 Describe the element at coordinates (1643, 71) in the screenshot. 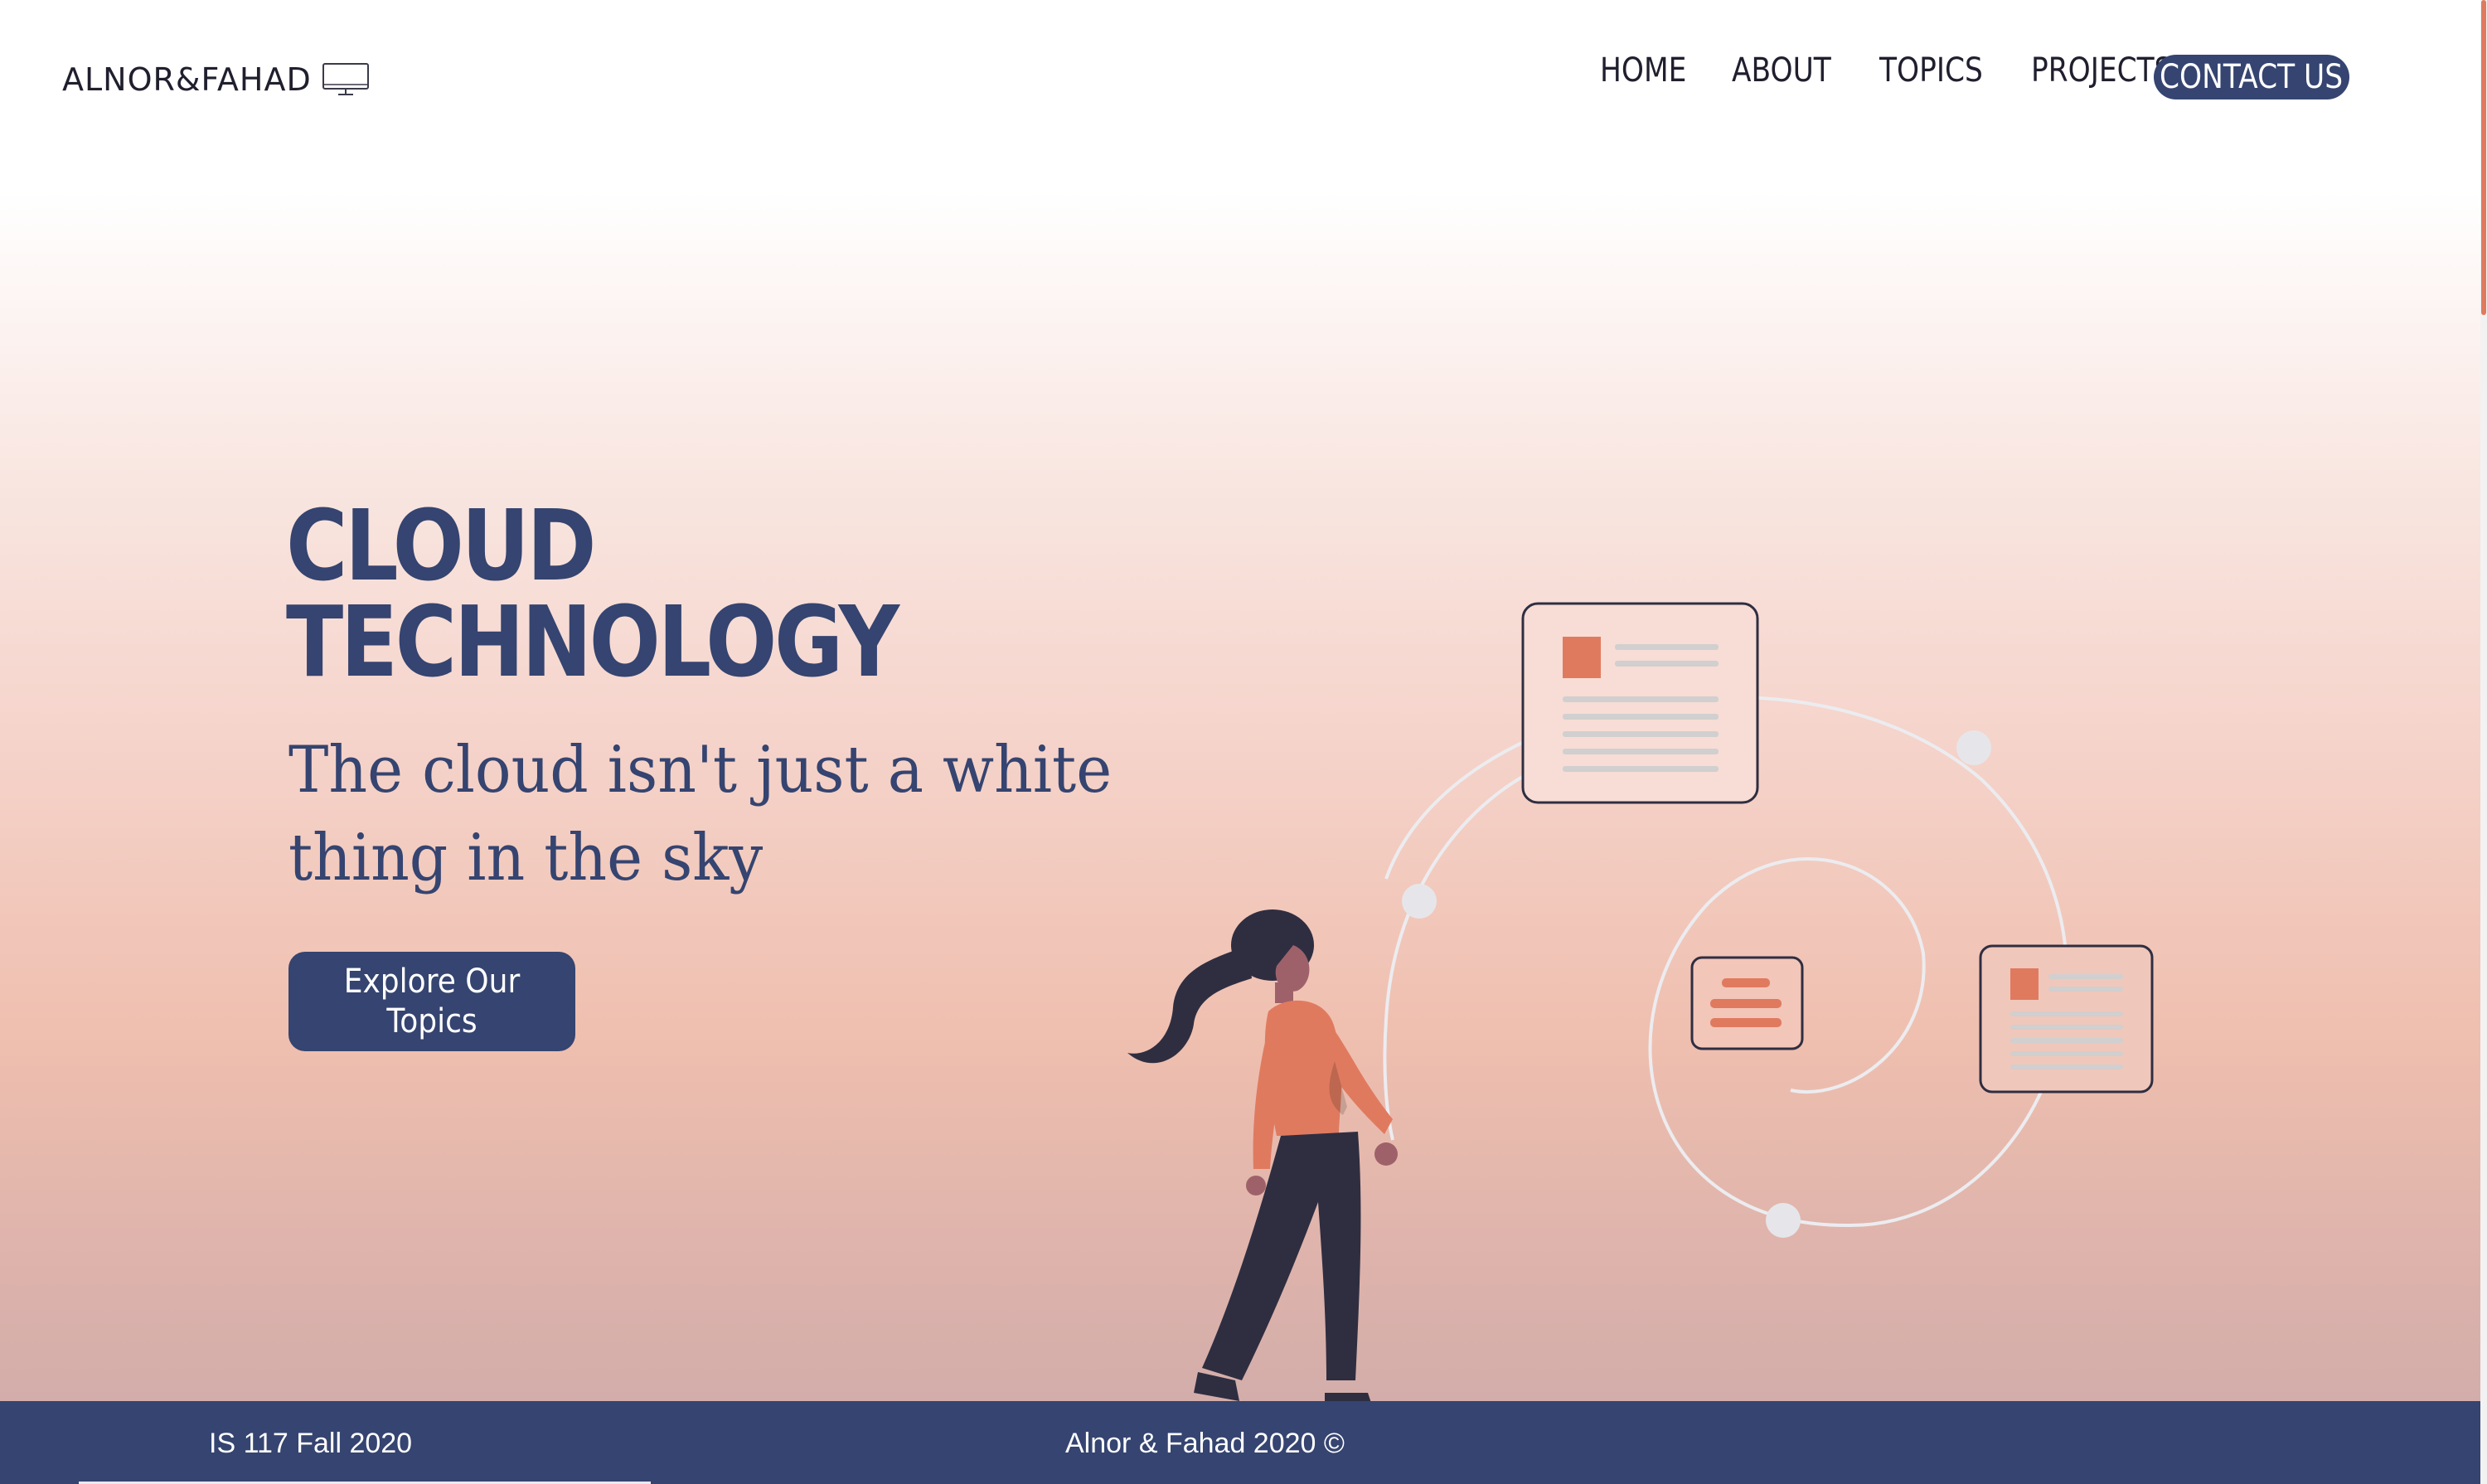

I see `nav-home: HOME` at that location.